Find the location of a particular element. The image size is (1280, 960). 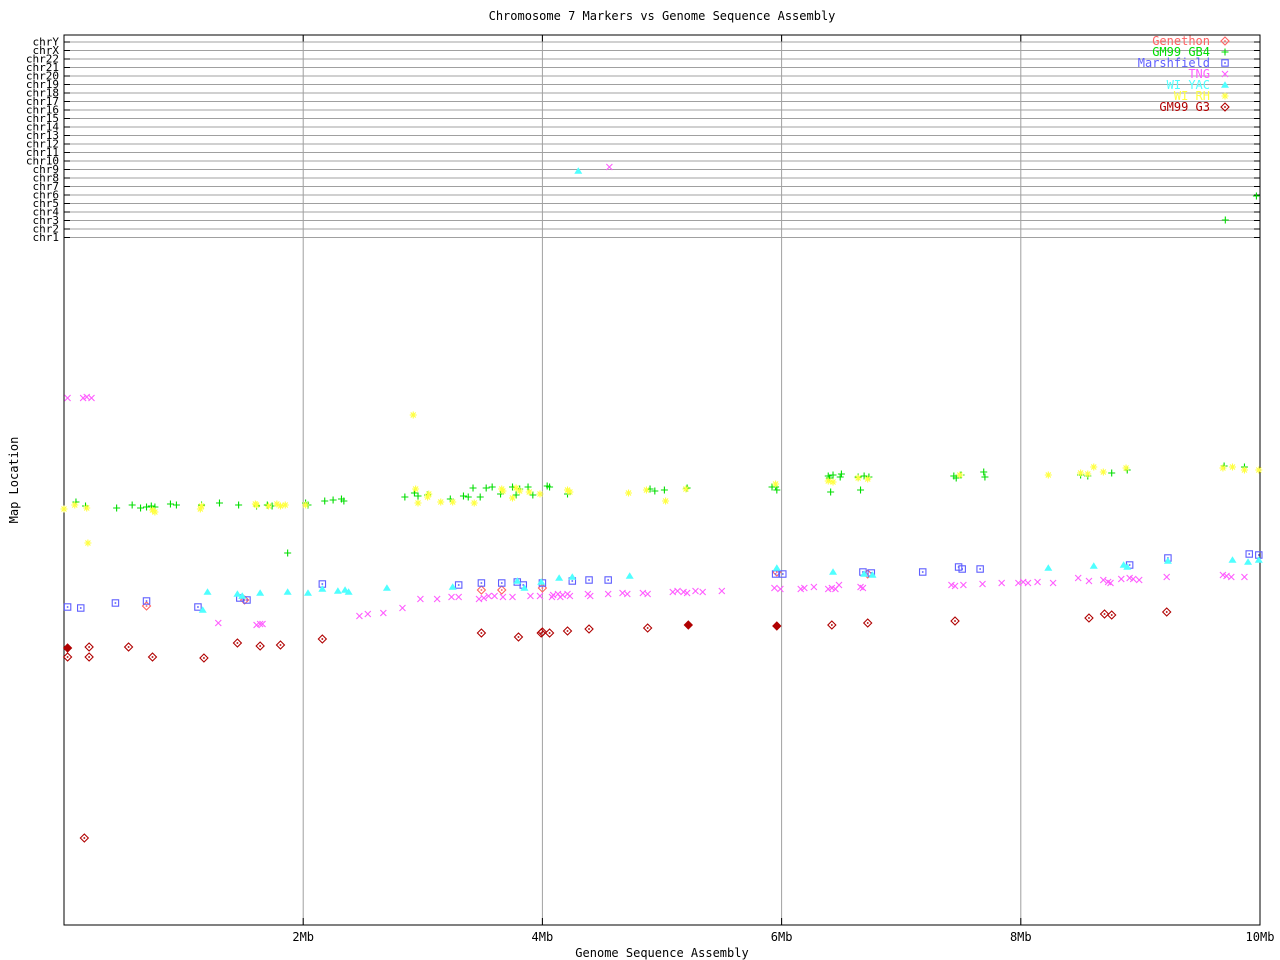

y-axis-label: Map Location is located at coordinates (14, 480).